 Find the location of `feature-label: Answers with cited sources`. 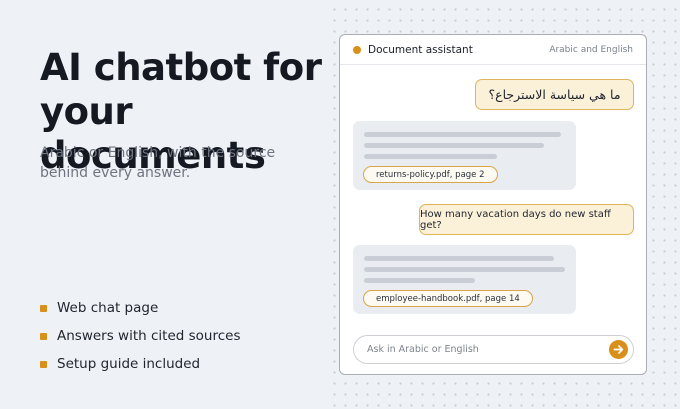

feature-label: Answers with cited sources is located at coordinates (149, 336).